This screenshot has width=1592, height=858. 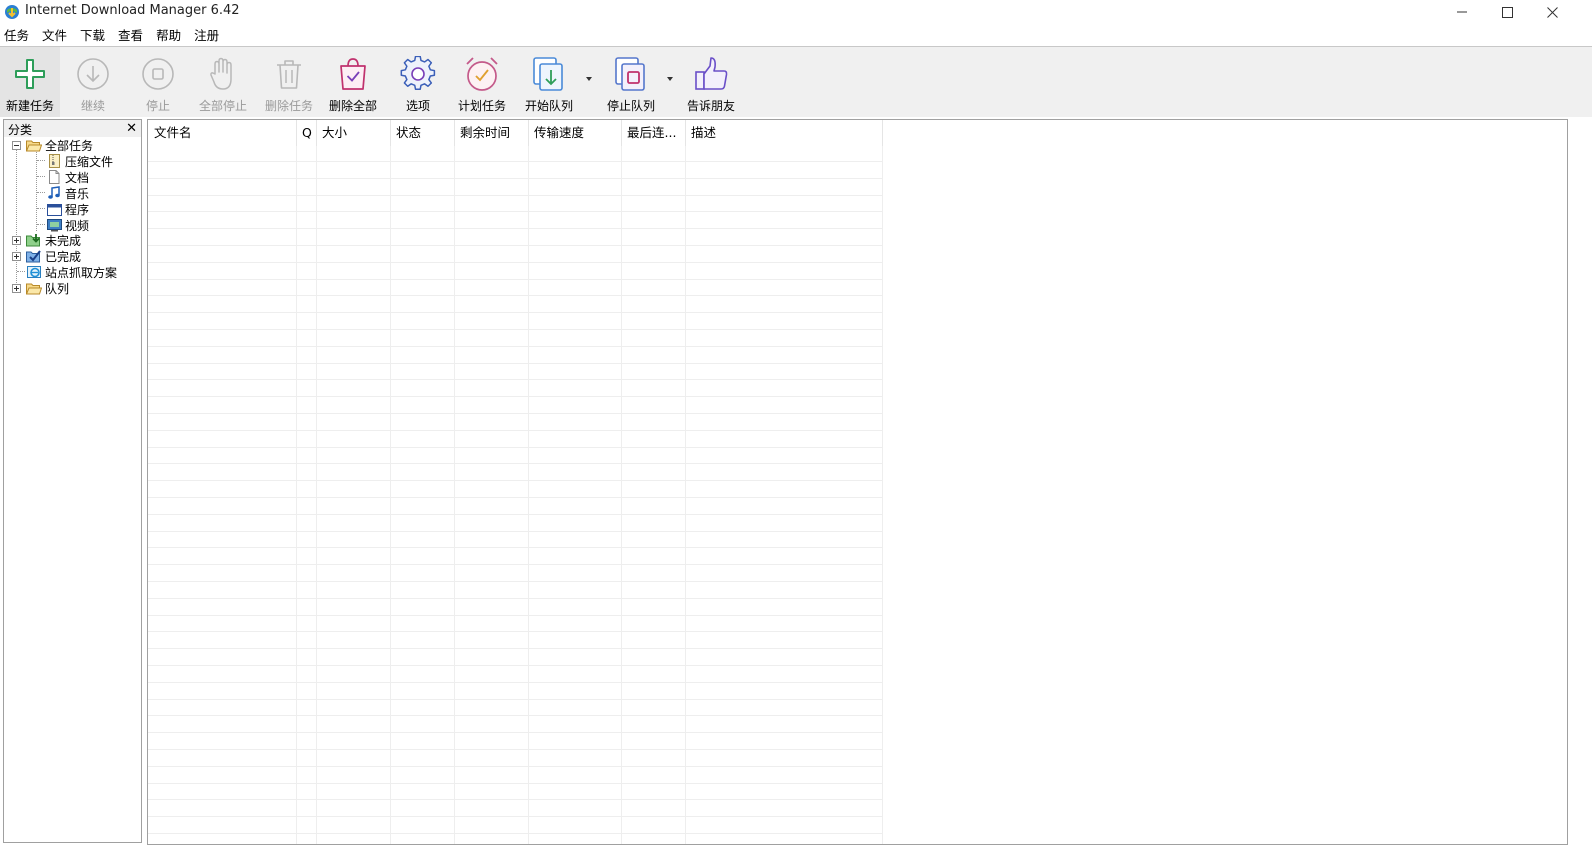 What do you see at coordinates (30, 82) in the screenshot?
I see `add-url-button: 新建任务` at bounding box center [30, 82].